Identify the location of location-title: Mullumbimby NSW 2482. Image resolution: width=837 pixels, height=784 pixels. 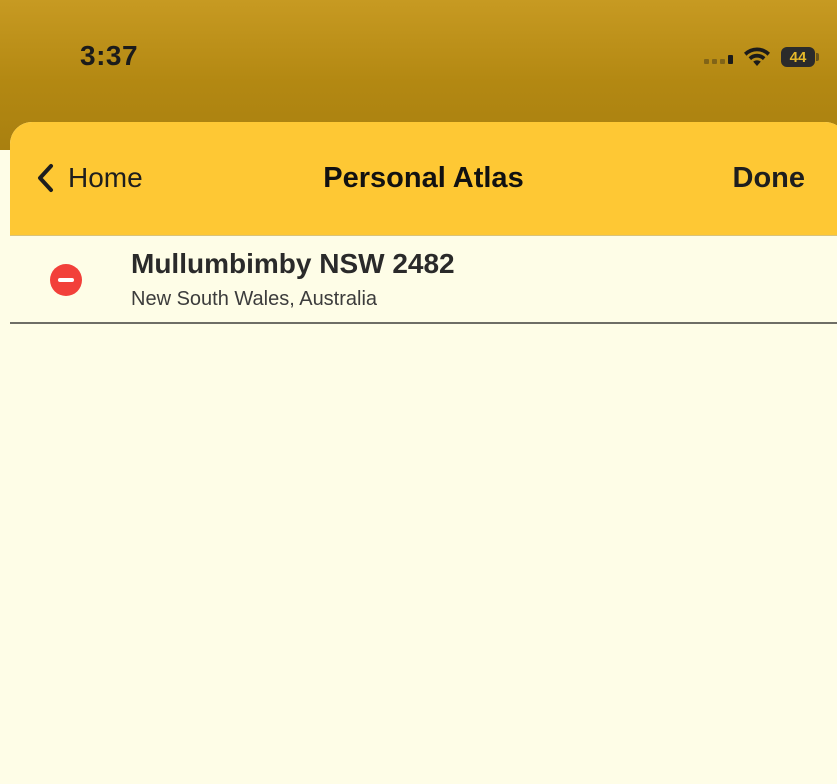
(293, 263).